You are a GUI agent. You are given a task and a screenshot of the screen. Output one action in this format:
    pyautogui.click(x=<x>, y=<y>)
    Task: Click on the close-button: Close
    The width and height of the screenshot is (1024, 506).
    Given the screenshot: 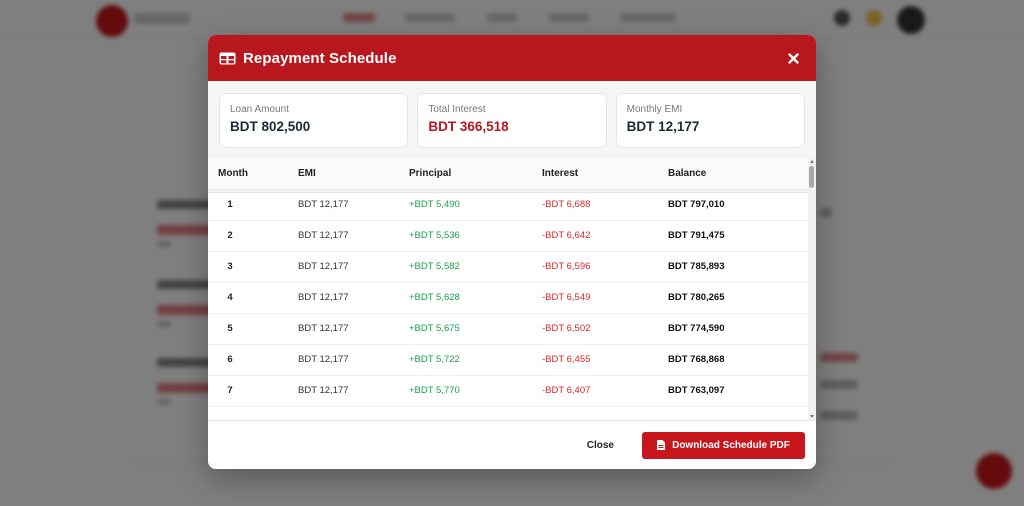 What is the action you would take?
    pyautogui.click(x=600, y=445)
    